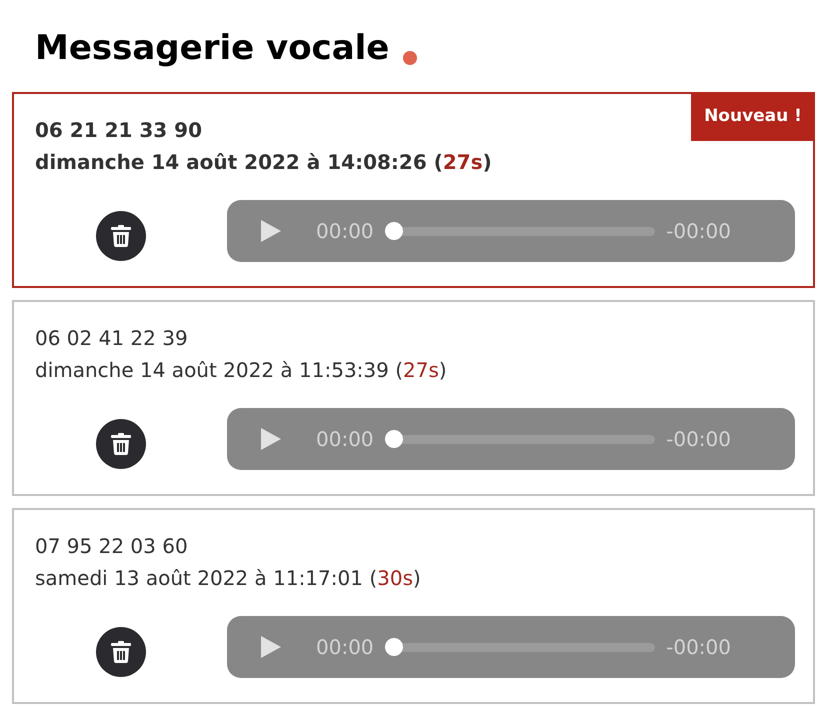  I want to click on page-title: Messagerie vocale, so click(212, 48).